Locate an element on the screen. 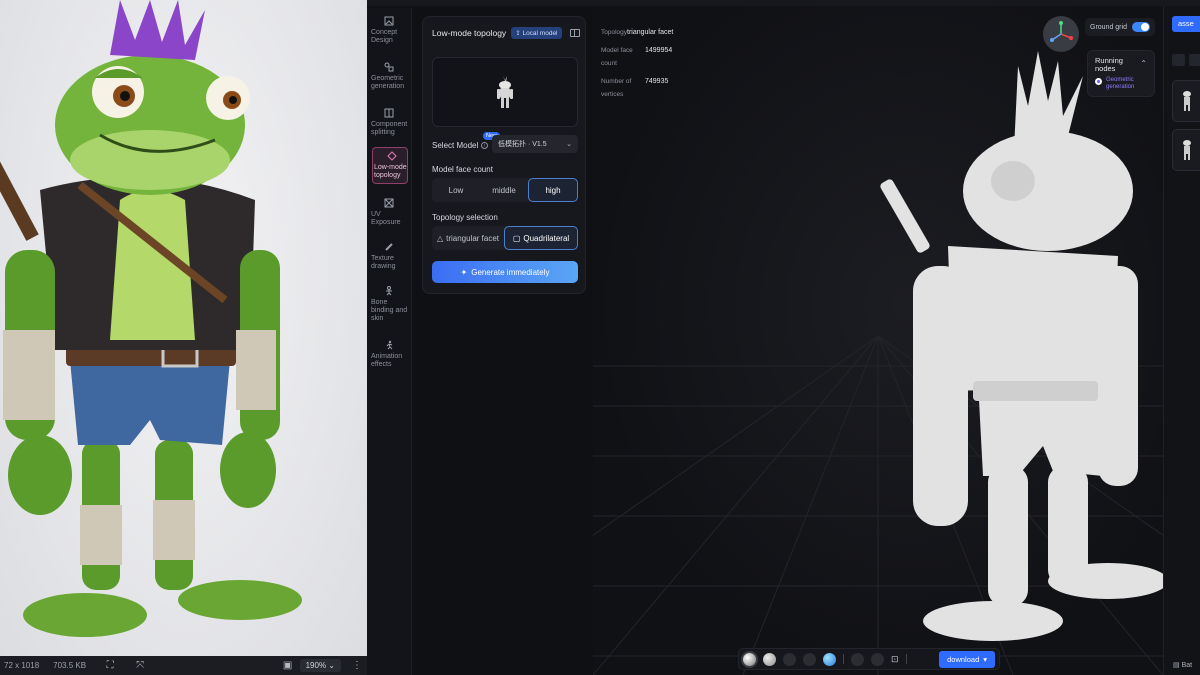 The width and height of the screenshot is (1200, 675). caret-down-icon: ▾ is located at coordinates (985, 659).